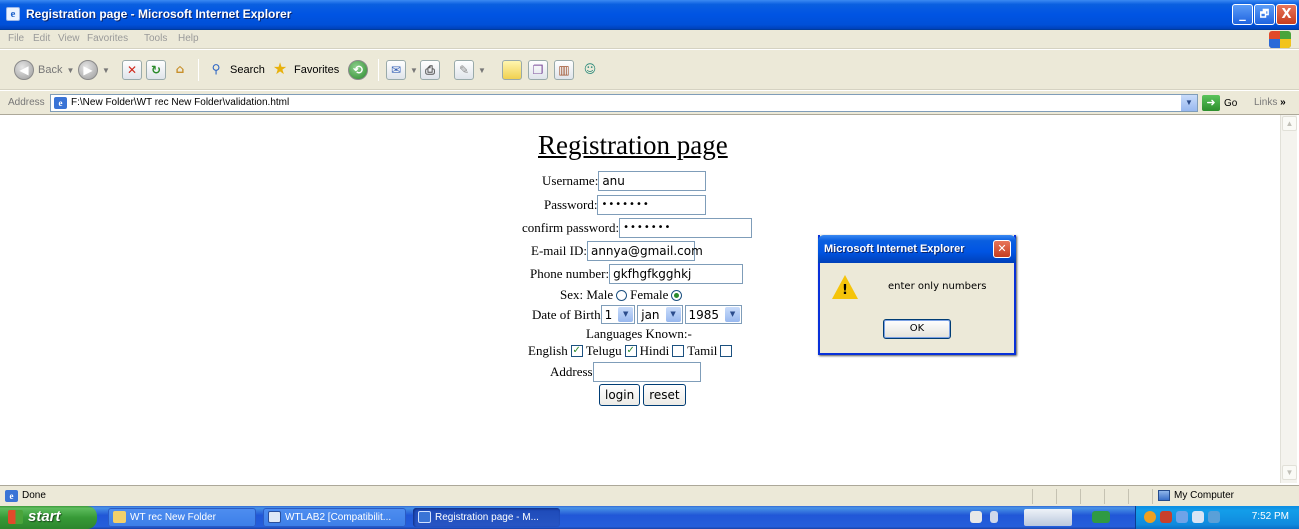 This screenshot has width=1299, height=529. Describe the element at coordinates (1289, 472) in the screenshot. I see `scroll-down-icon: ▼` at that location.